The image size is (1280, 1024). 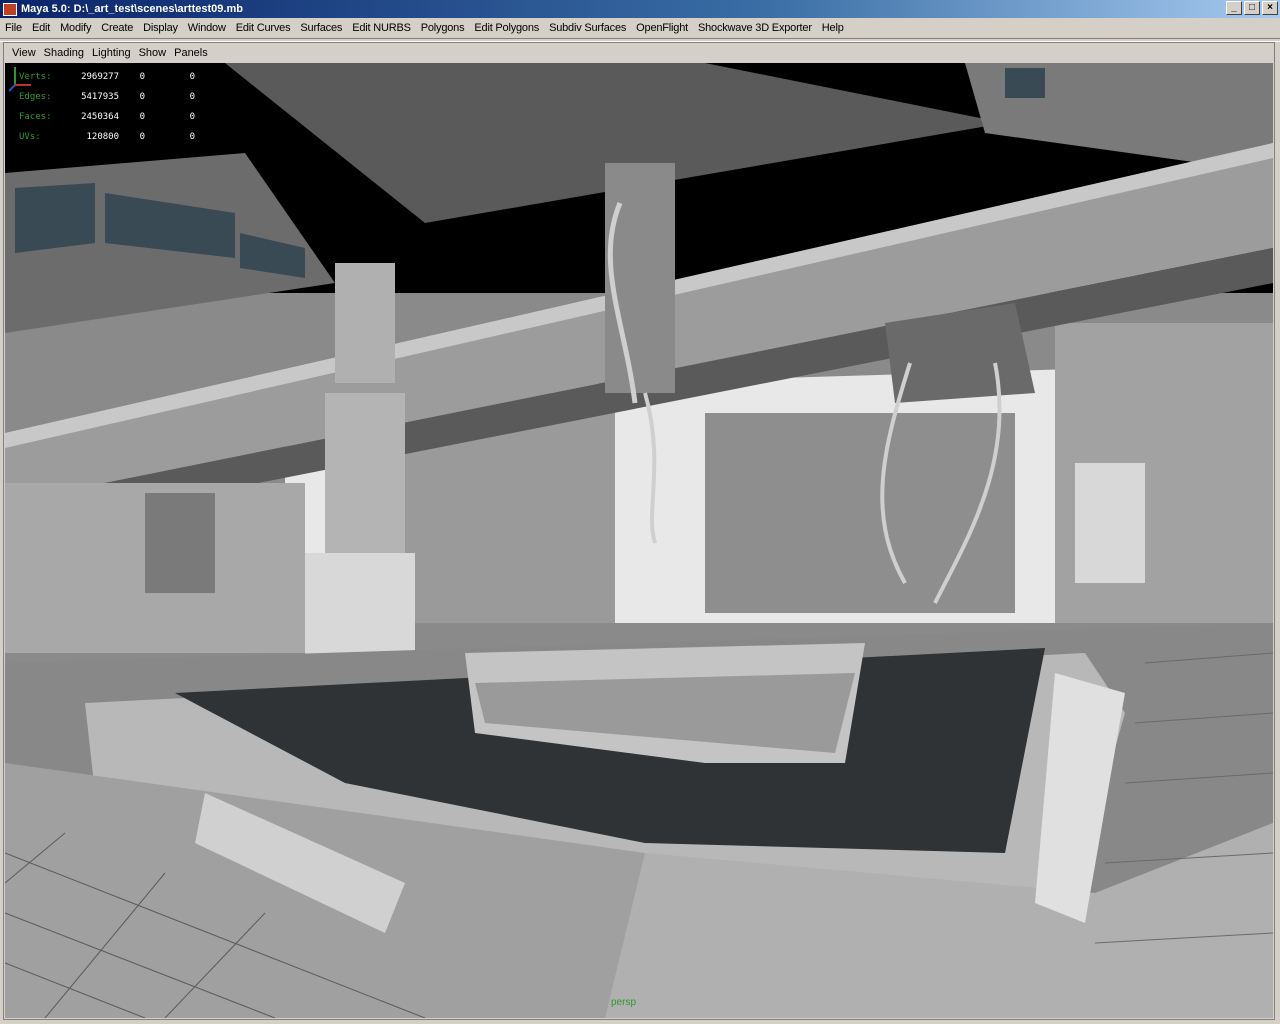 I want to click on hud-row-edges: Edges: 5417935 0 0, so click(x=107, y=97).